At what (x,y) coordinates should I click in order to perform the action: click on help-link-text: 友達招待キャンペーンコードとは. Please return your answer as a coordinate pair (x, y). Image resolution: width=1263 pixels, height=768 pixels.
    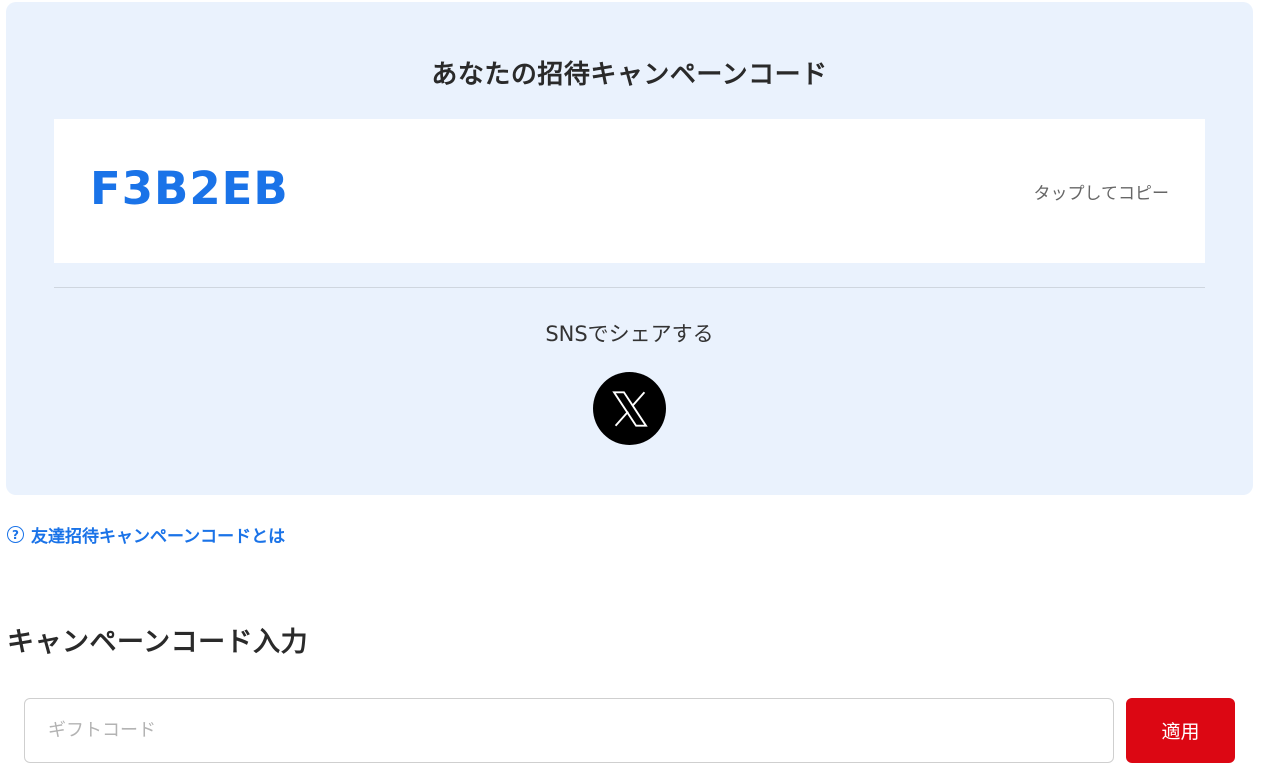
    Looking at the image, I should click on (158, 537).